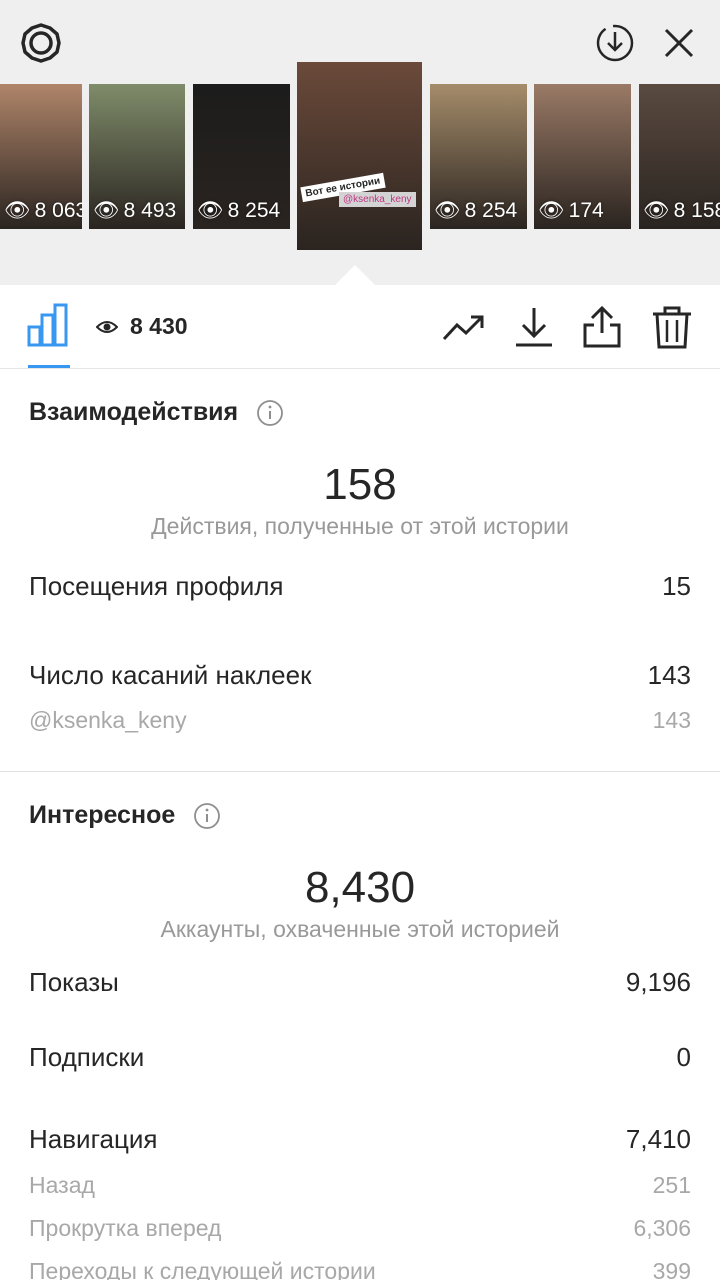 Image resolution: width=720 pixels, height=1280 pixels. I want to click on selection-pointer, so click(355, 275).